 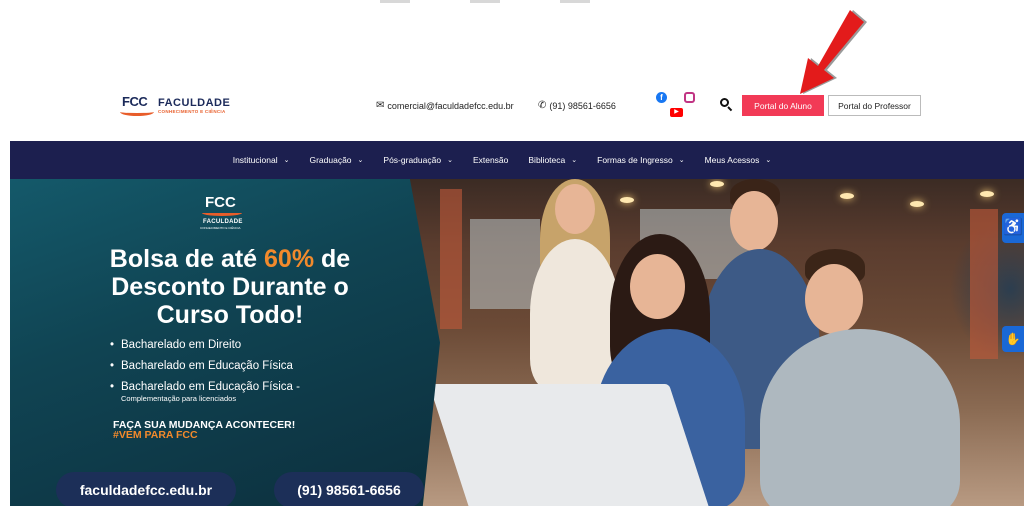 I want to click on top-placeholder-bars, so click(x=485, y=1).